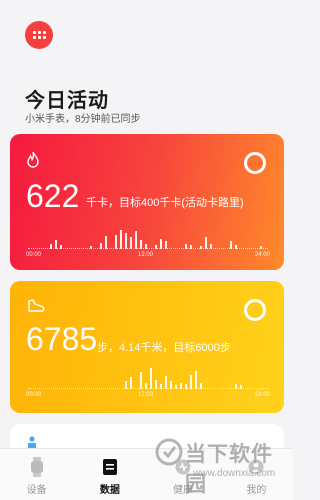 This screenshot has width=320, height=500. What do you see at coordinates (256, 490) in the screenshot?
I see `tab-label-profile: 我的` at bounding box center [256, 490].